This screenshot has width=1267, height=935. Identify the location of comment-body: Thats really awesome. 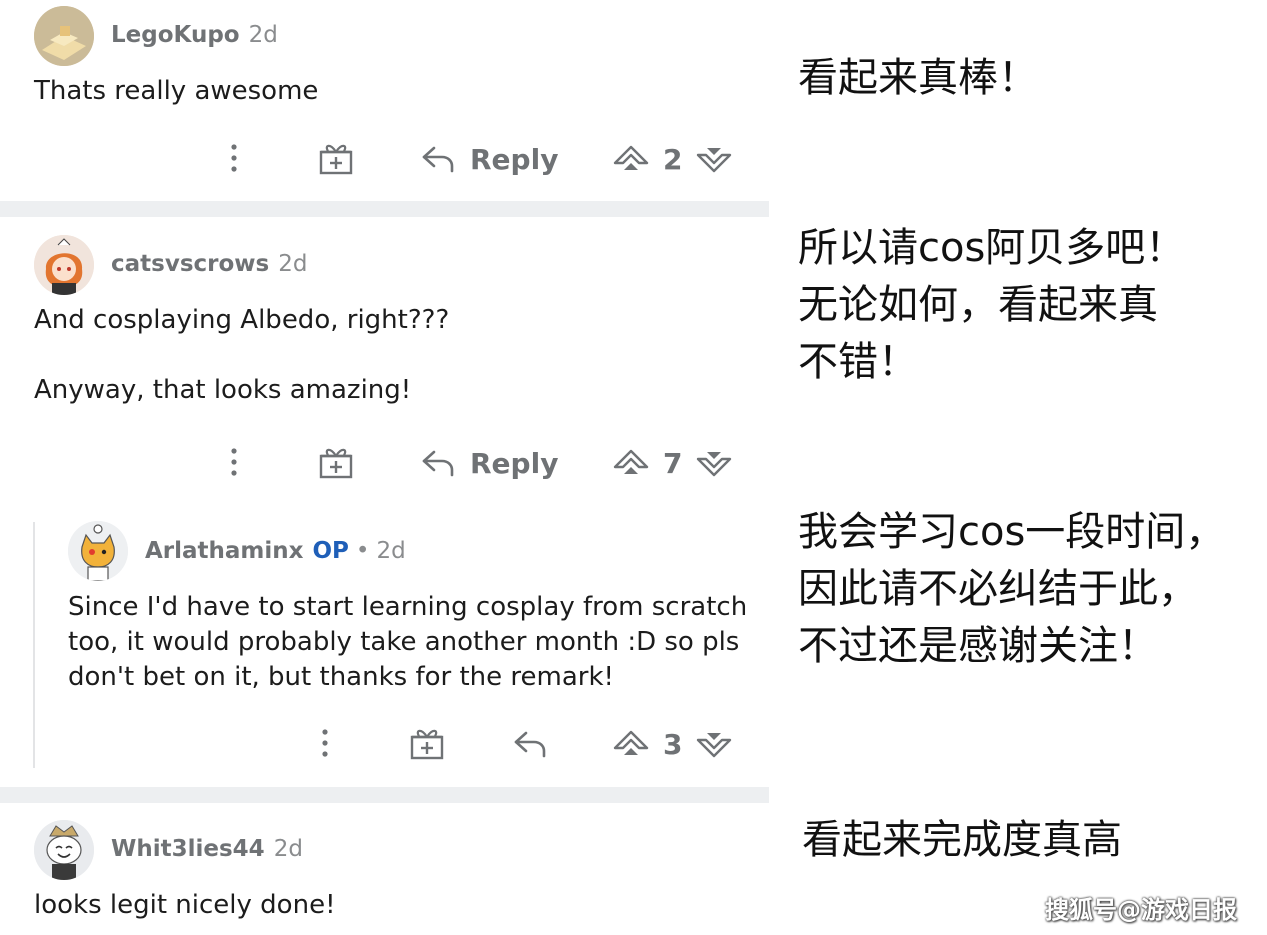
(176, 91).